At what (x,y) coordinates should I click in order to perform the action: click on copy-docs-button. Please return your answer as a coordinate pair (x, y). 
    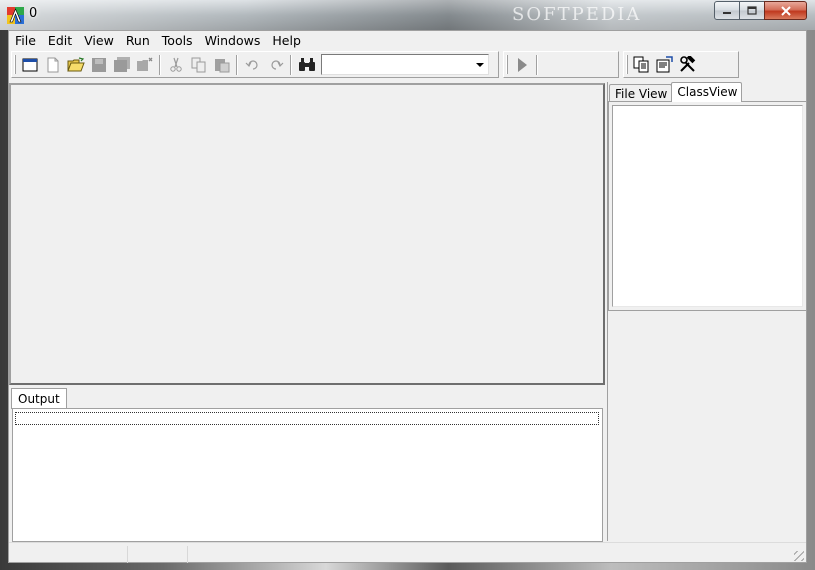
    Looking at the image, I should click on (641, 65).